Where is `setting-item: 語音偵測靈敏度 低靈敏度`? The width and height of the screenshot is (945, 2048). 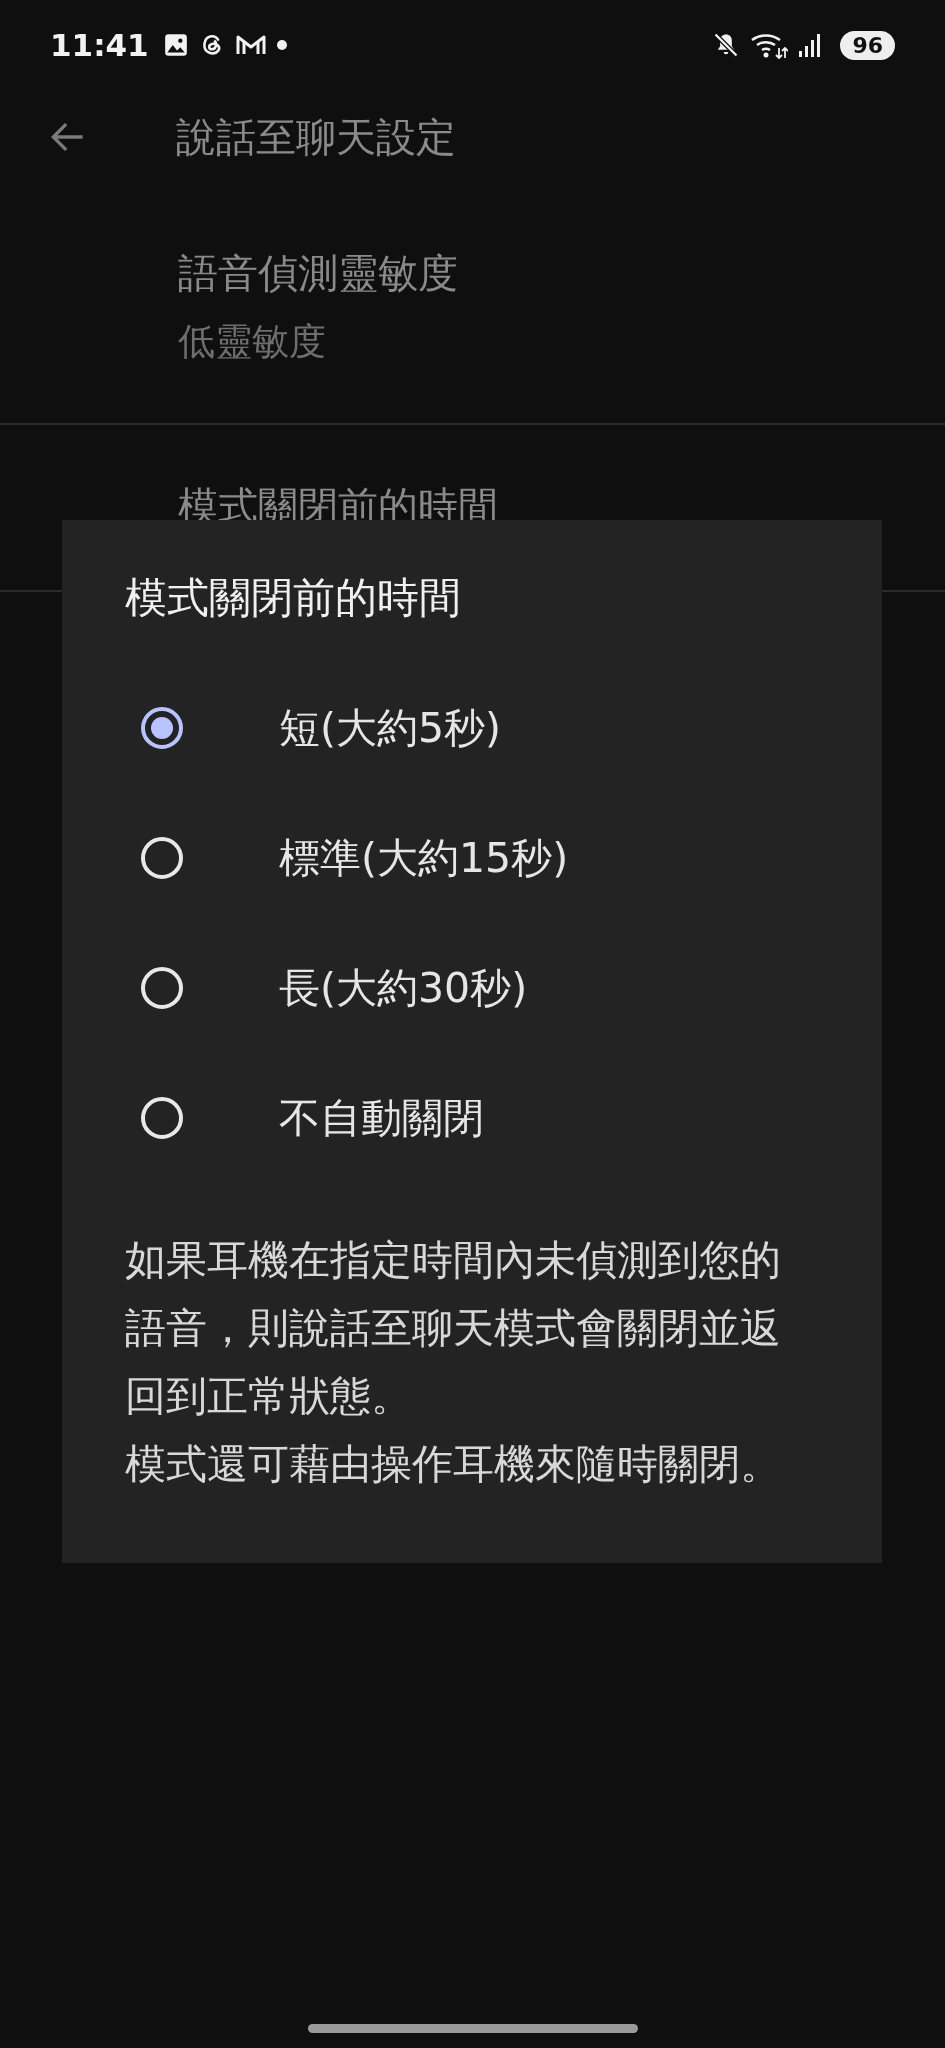
setting-item: 語音偵測靈敏度 低靈敏度 is located at coordinates (472, 308).